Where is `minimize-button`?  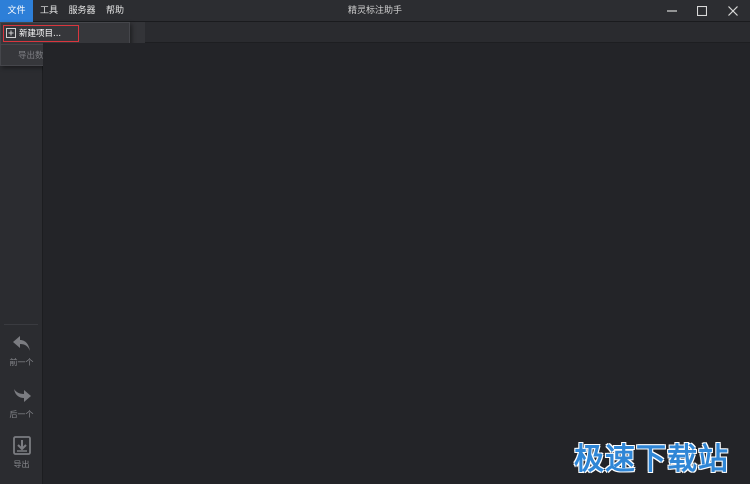 minimize-button is located at coordinates (672, 11).